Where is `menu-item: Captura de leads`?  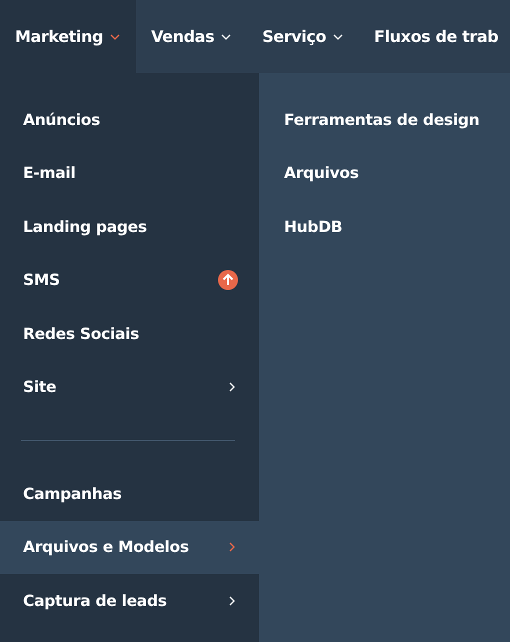 menu-item: Captura de leads is located at coordinates (129, 601).